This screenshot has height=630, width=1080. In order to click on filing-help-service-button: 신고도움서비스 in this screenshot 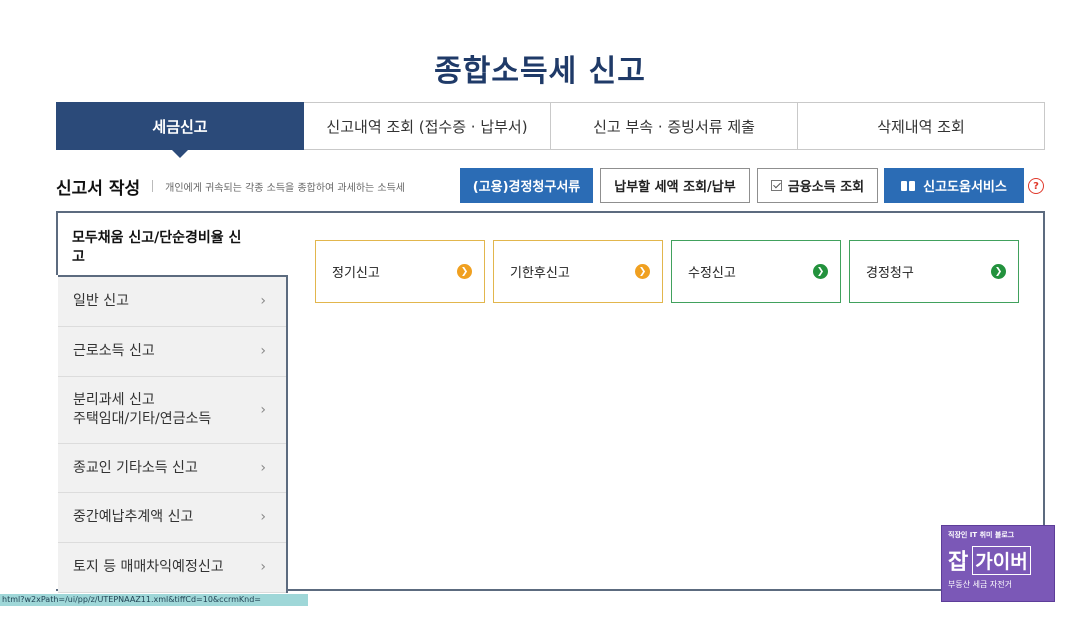, I will do `click(954, 185)`.